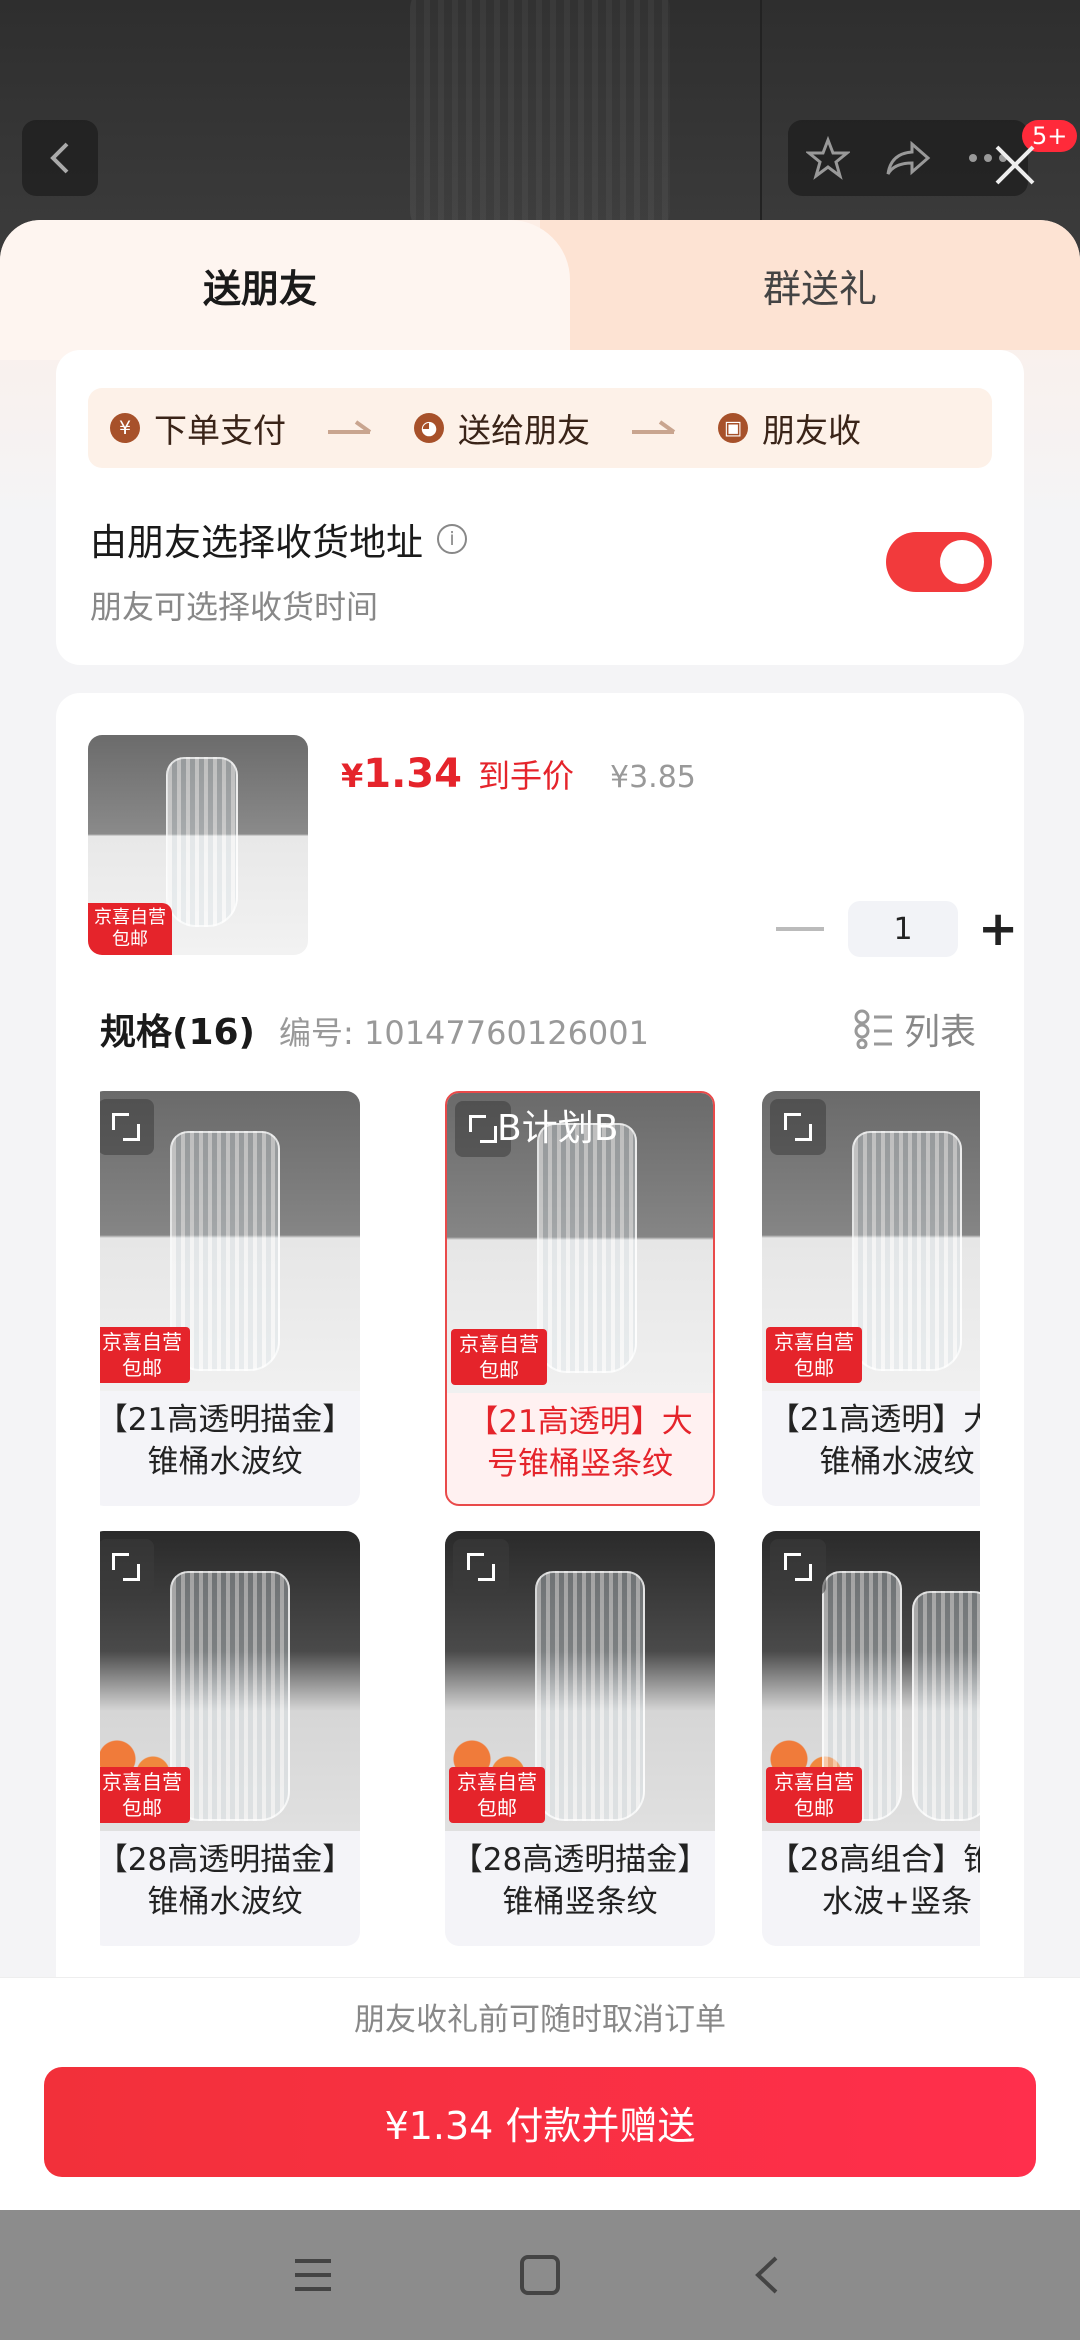 The height and width of the screenshot is (2340, 1080). What do you see at coordinates (452, 539) in the screenshot?
I see `info-icon: i` at bounding box center [452, 539].